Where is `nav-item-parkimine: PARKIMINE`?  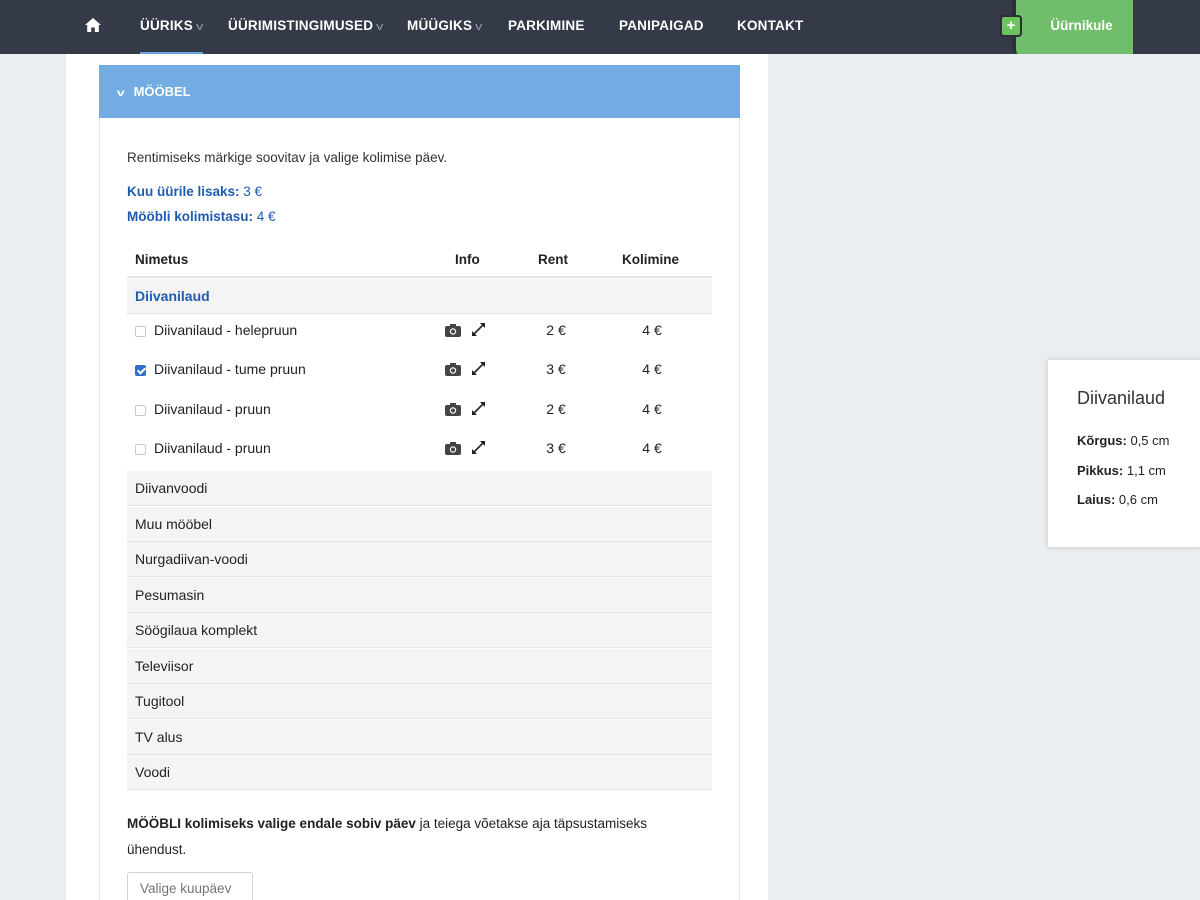 nav-item-parkimine: PARKIMINE is located at coordinates (546, 27).